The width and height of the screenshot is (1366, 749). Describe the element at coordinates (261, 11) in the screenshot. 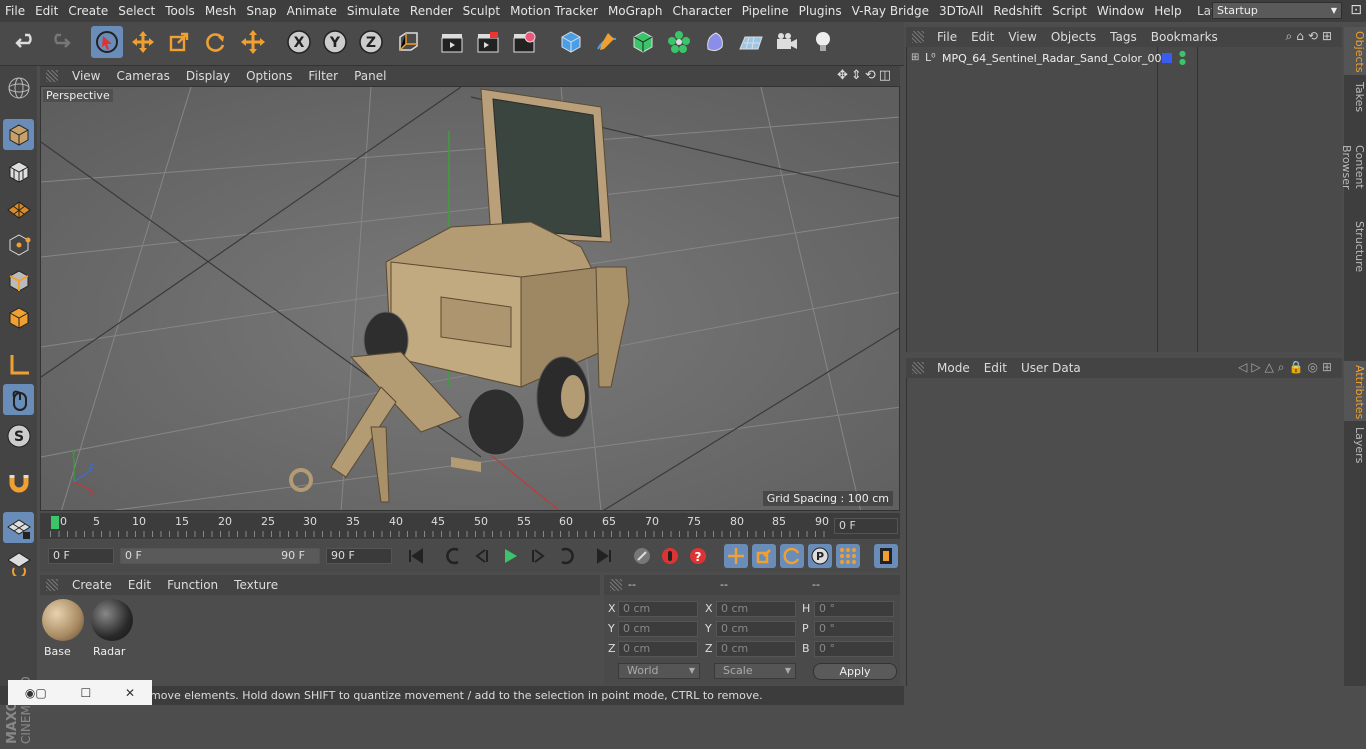

I see `menu-snap: Snap` at that location.